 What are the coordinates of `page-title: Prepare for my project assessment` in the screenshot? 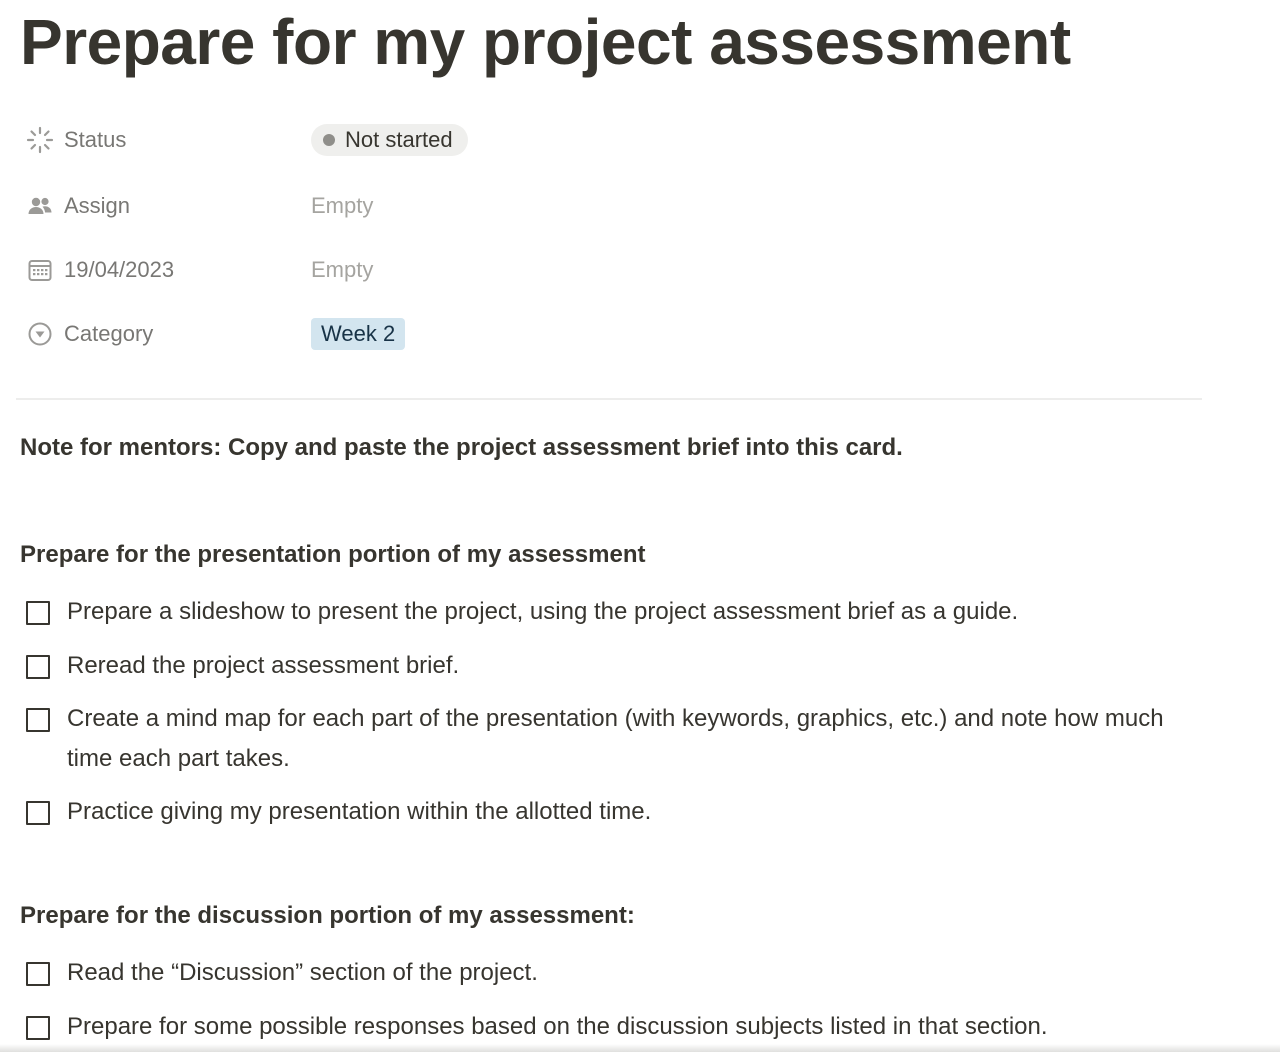 It's located at (545, 42).